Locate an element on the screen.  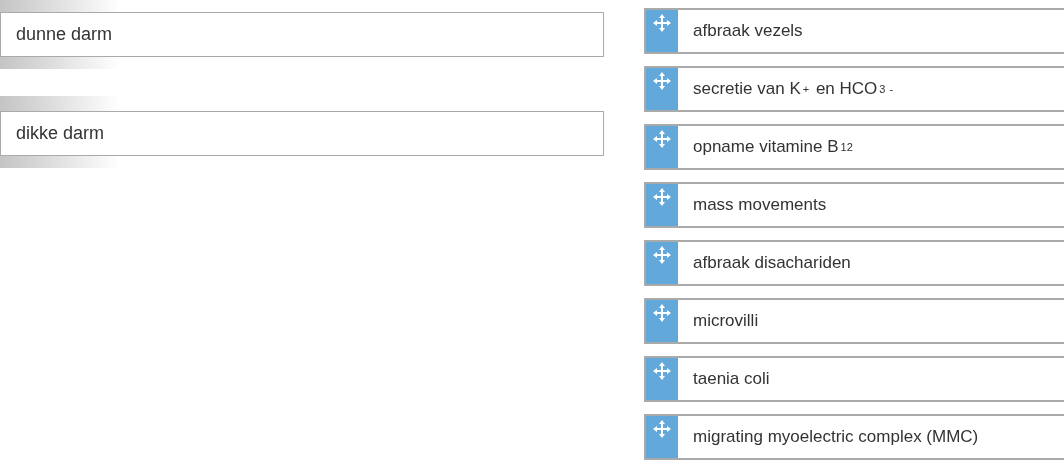
item-label: afbraak vezels is located at coordinates (747, 31).